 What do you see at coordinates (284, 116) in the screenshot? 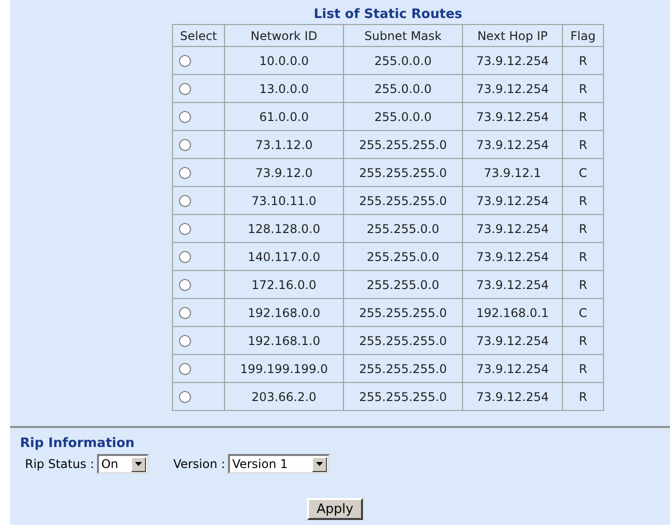
I see `table-cell: 61.0.0.0` at bounding box center [284, 116].